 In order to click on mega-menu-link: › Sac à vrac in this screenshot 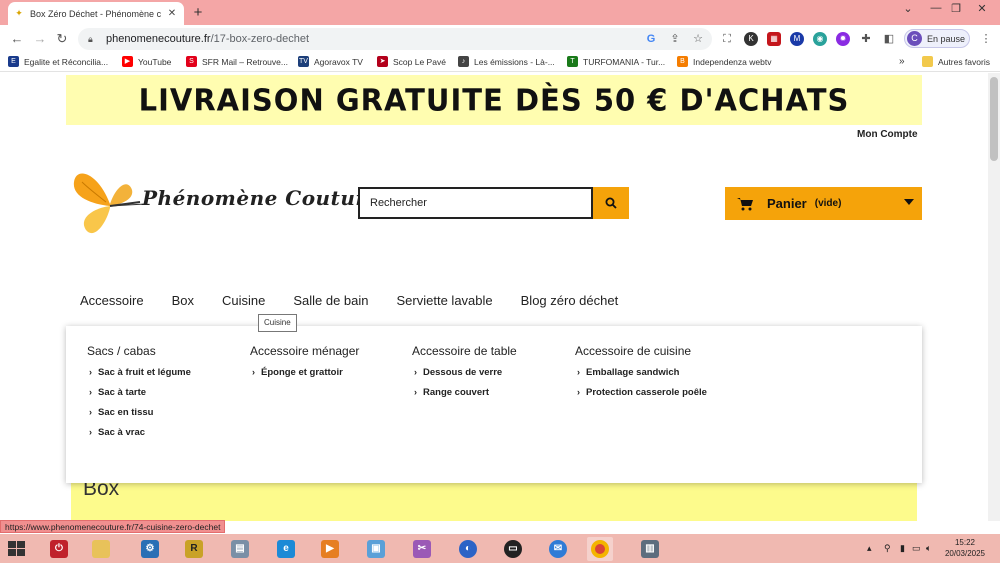, I will do `click(139, 437)`.